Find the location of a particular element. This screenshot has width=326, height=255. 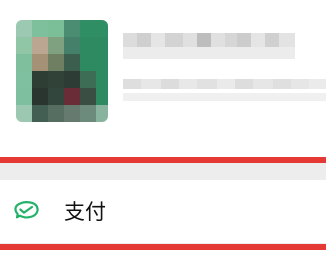

account-id-block is located at coordinates (224, 91).